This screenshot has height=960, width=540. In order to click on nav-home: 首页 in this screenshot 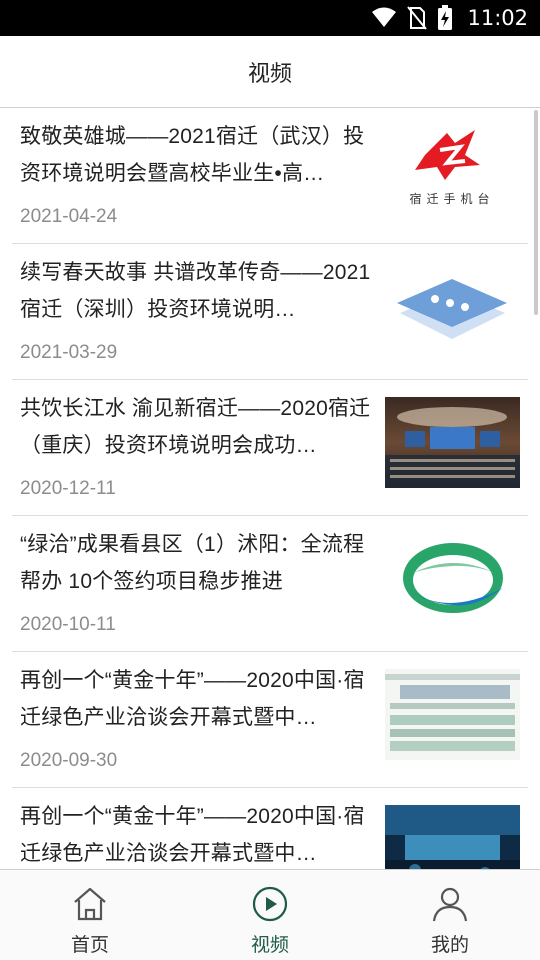, I will do `click(90, 915)`.